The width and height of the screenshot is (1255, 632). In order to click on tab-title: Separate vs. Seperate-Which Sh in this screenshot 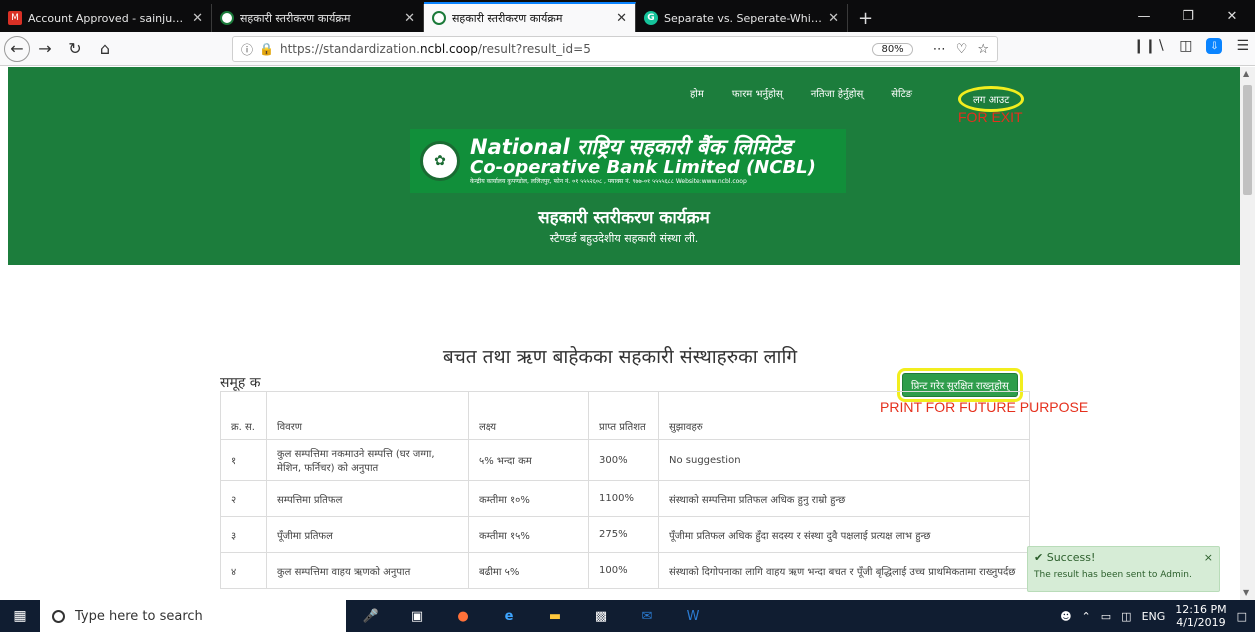, I will do `click(743, 18)`.